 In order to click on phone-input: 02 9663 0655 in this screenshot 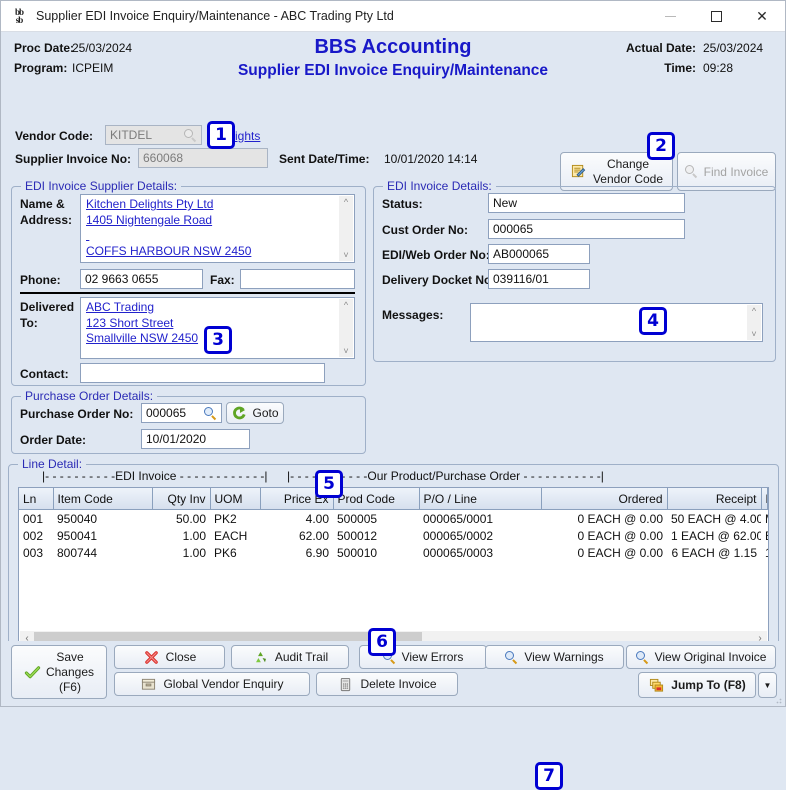, I will do `click(141, 279)`.